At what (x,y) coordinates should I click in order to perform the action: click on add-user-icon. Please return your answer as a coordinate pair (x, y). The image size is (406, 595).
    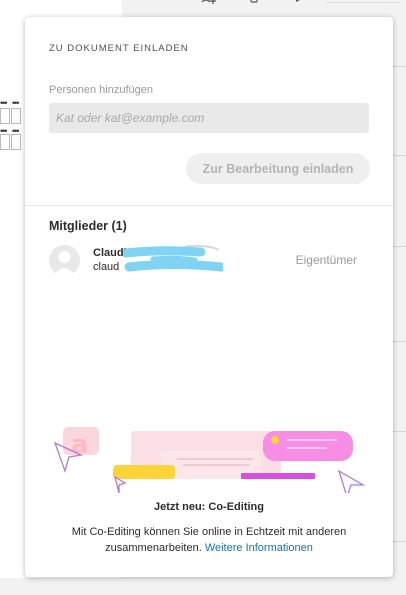
    Looking at the image, I should click on (208, 2).